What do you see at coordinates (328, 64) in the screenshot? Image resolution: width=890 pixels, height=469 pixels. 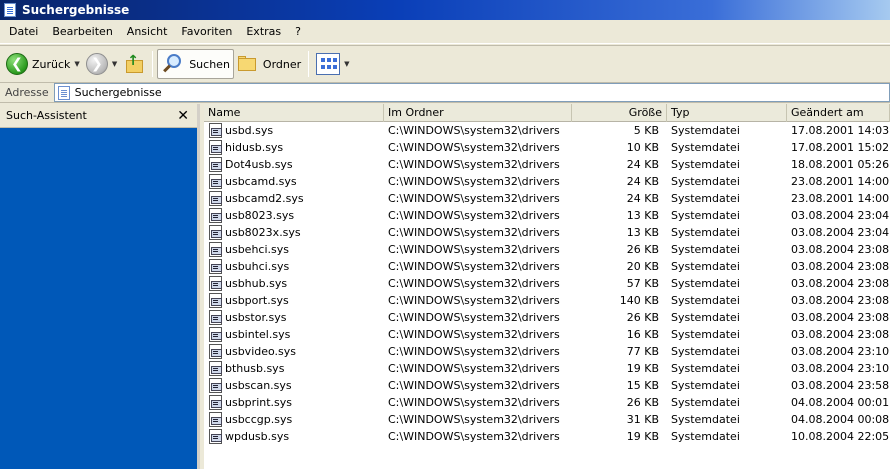 I see `views-icon` at bounding box center [328, 64].